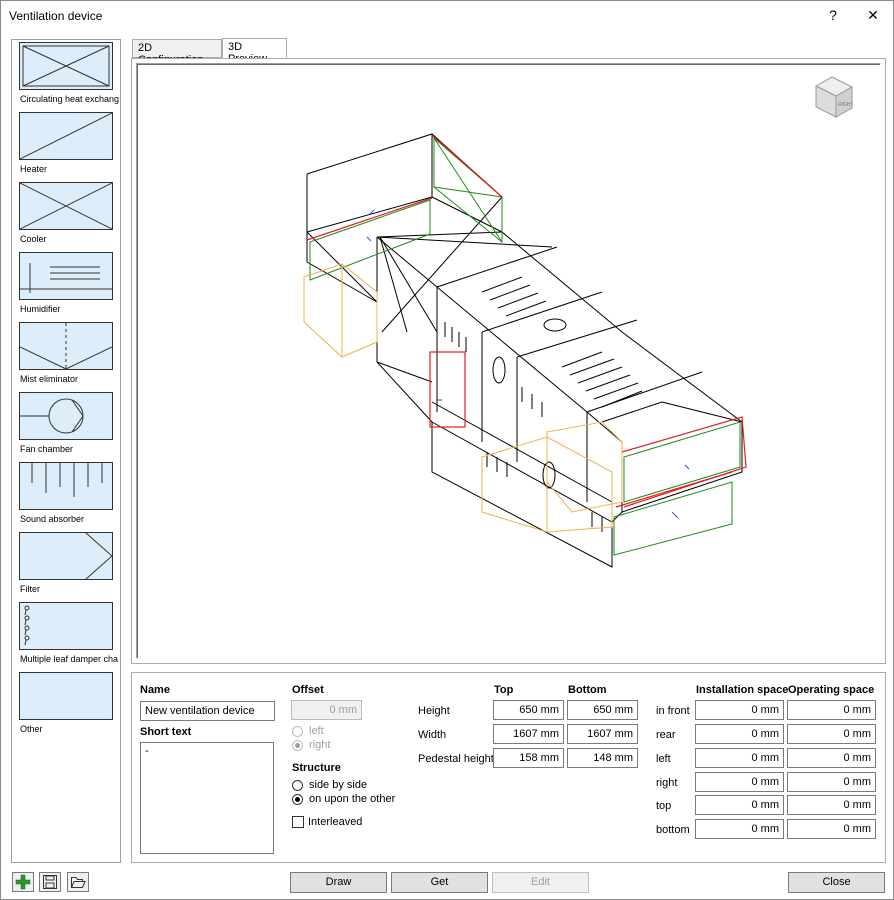 The image size is (894, 900). Describe the element at coordinates (70, 99) in the screenshot. I see `palette-item-label: Circulating heat exchang` at that location.